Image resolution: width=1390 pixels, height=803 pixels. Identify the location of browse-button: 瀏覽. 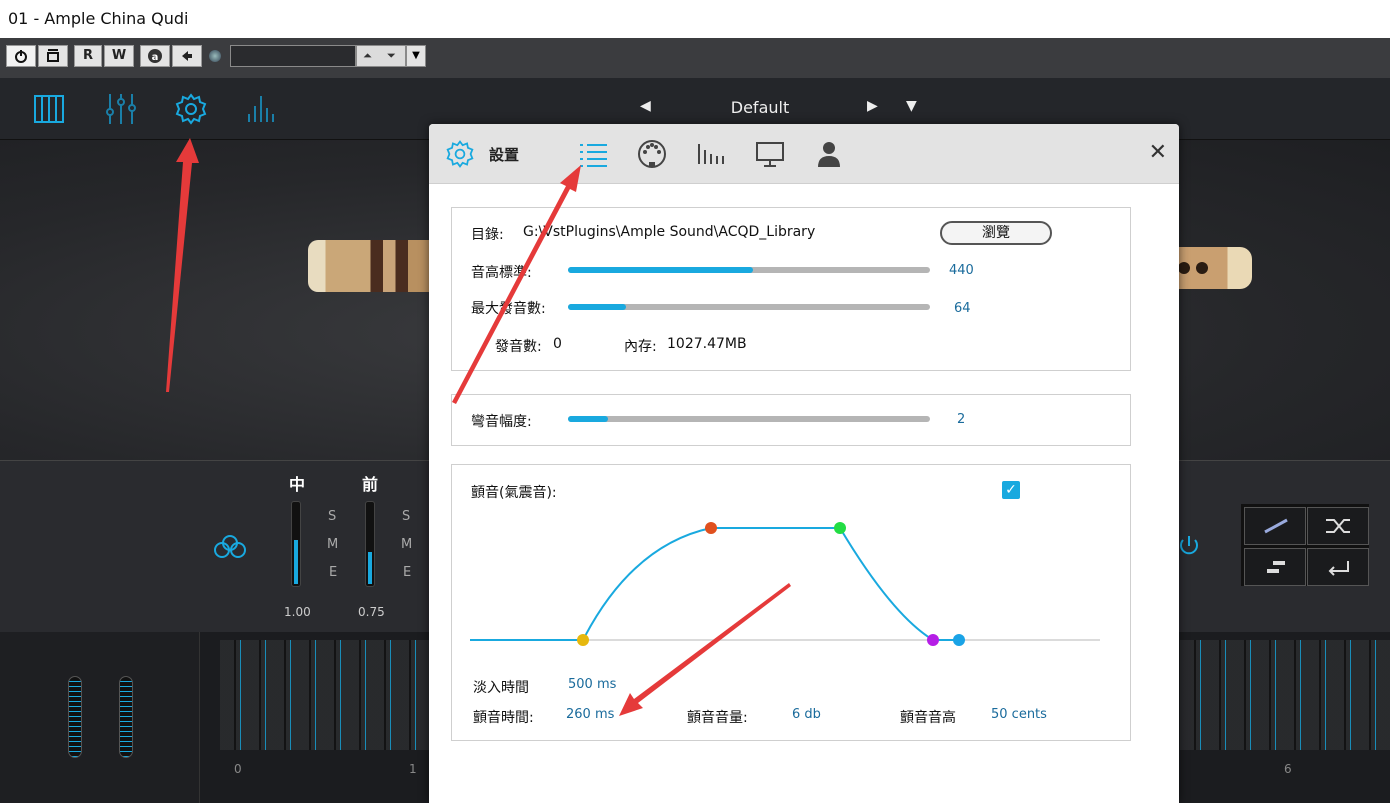
(996, 233).